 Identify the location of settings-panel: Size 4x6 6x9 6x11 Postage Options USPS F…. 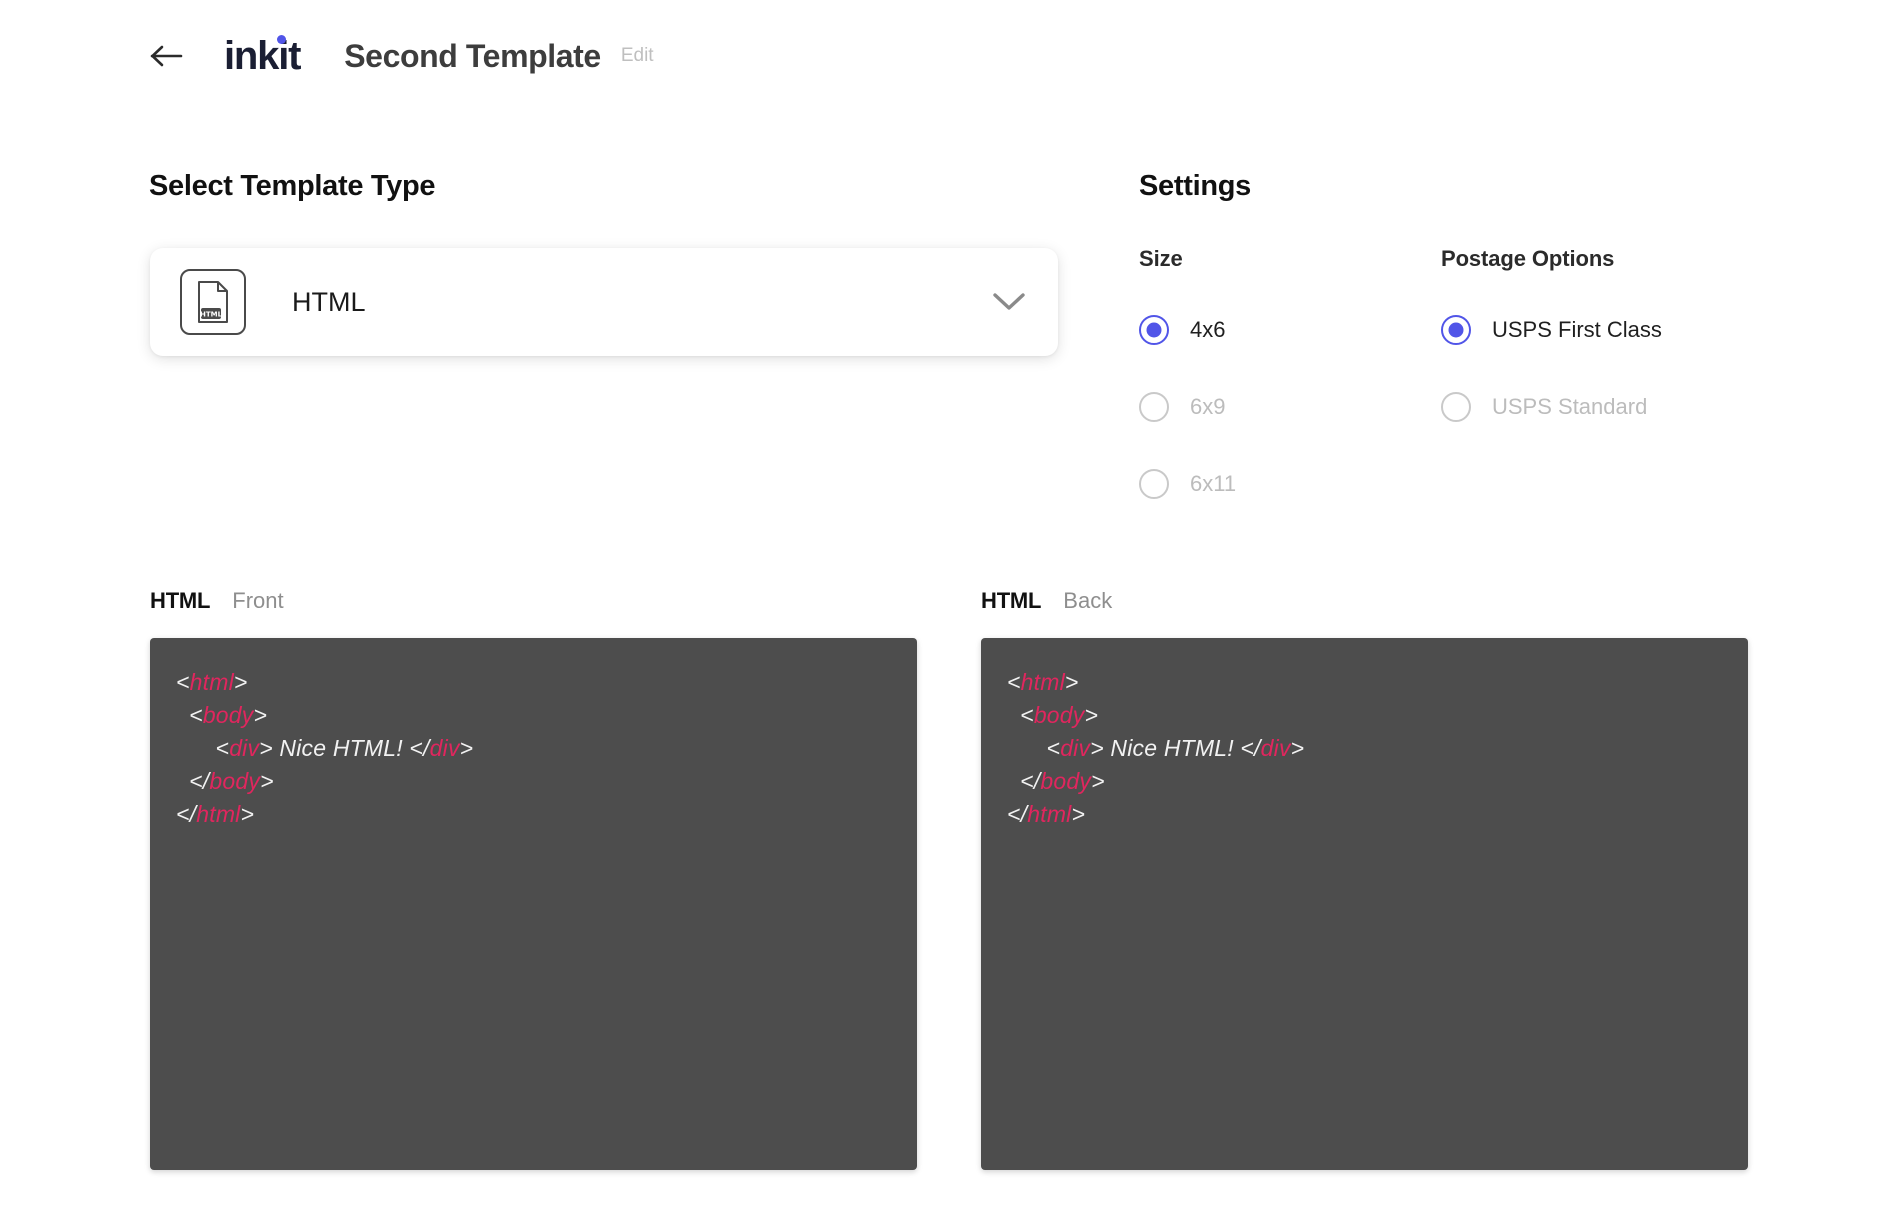
(1441, 396).